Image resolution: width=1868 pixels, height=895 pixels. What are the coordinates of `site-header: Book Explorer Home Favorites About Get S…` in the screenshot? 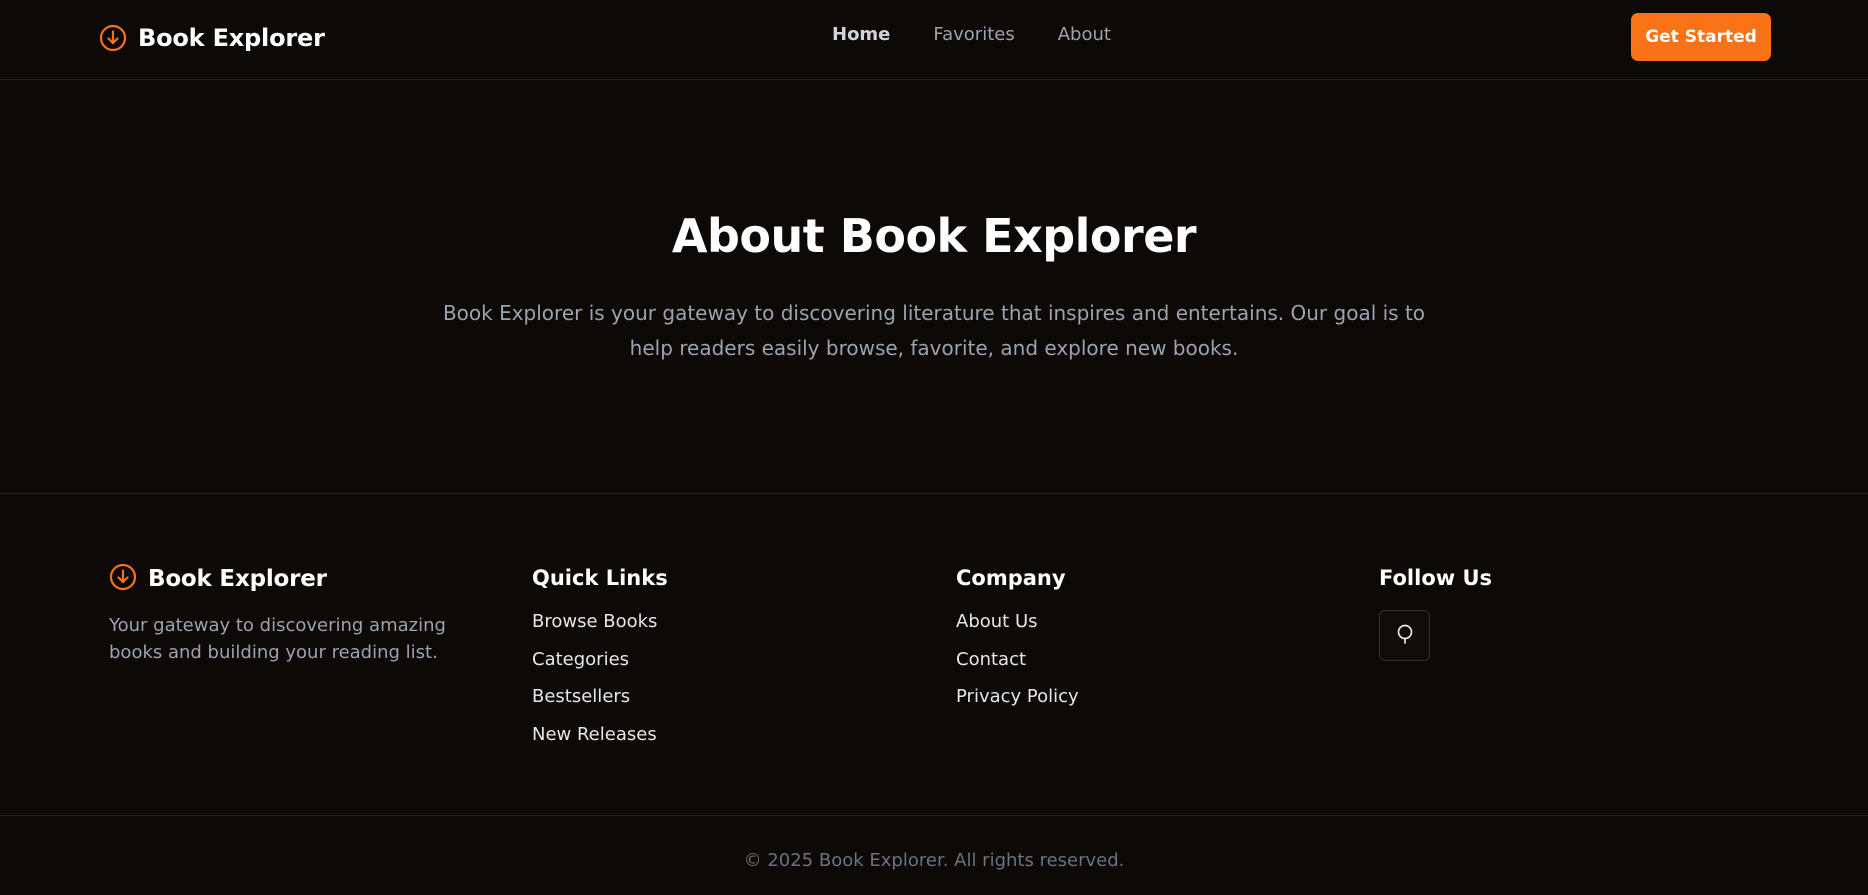 It's located at (934, 40).